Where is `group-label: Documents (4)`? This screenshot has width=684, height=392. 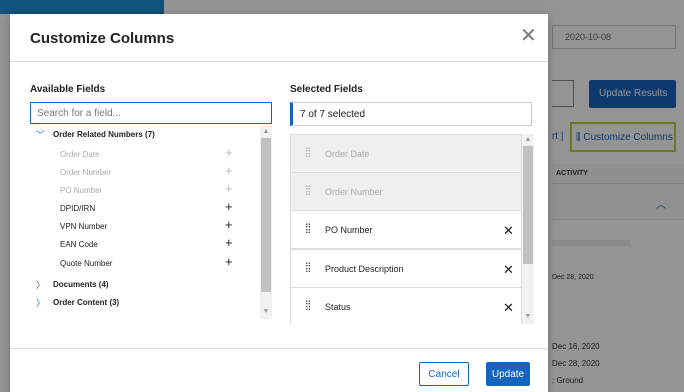 group-label: Documents (4) is located at coordinates (81, 284).